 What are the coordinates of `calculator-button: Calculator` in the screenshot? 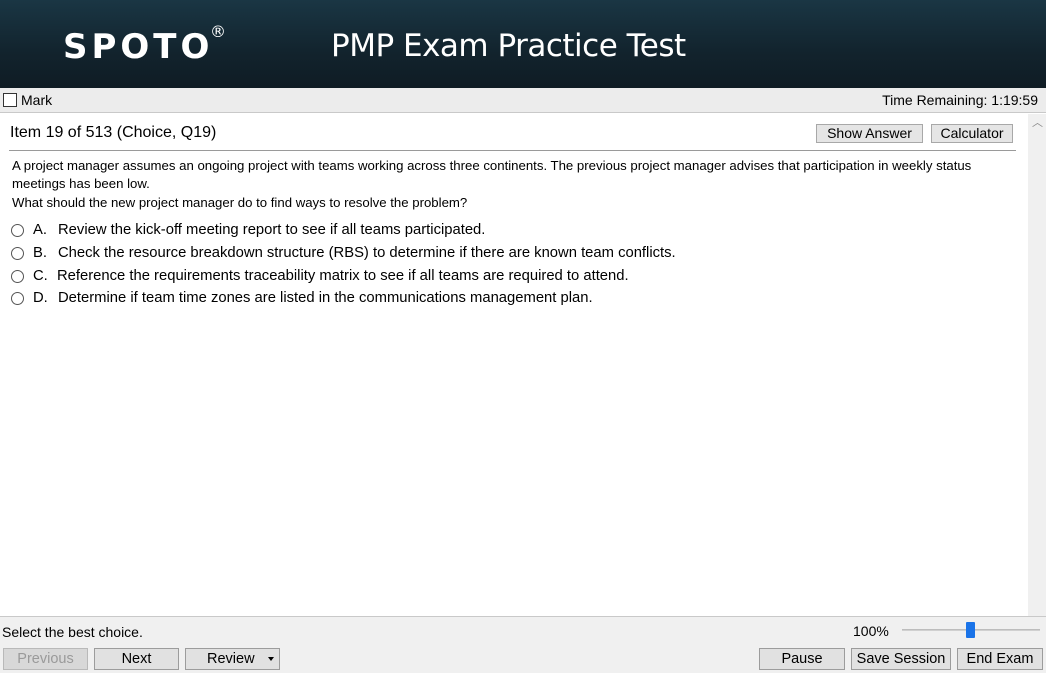 It's located at (972, 133).